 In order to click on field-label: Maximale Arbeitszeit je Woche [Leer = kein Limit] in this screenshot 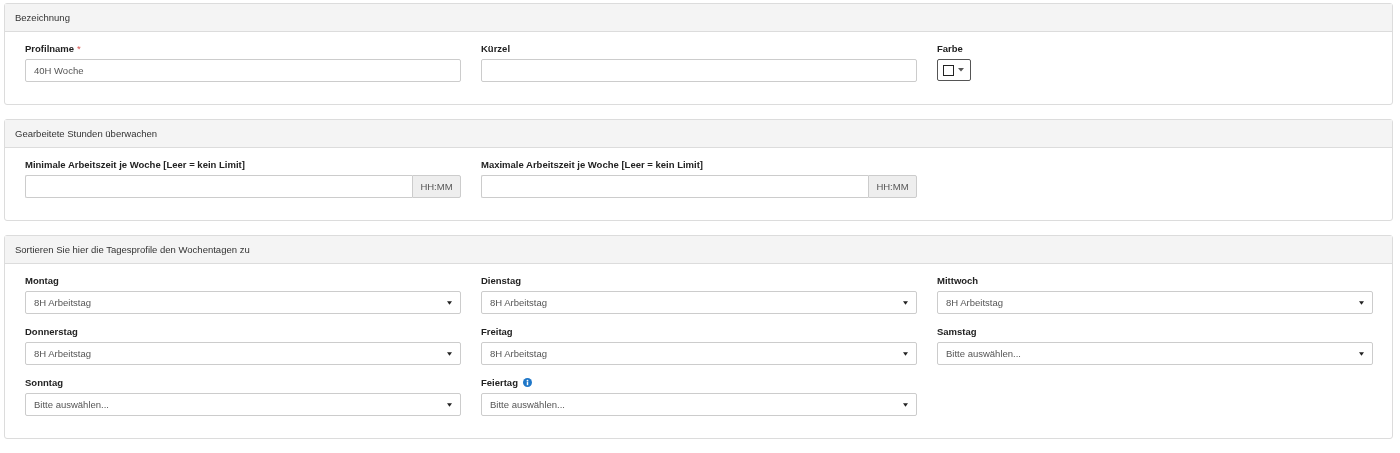, I will do `click(592, 164)`.